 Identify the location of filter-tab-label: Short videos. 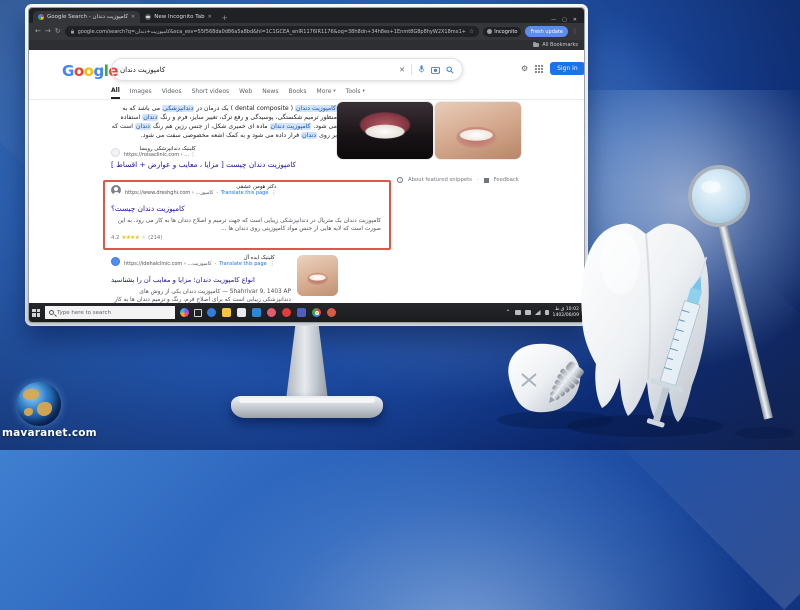
(210, 91).